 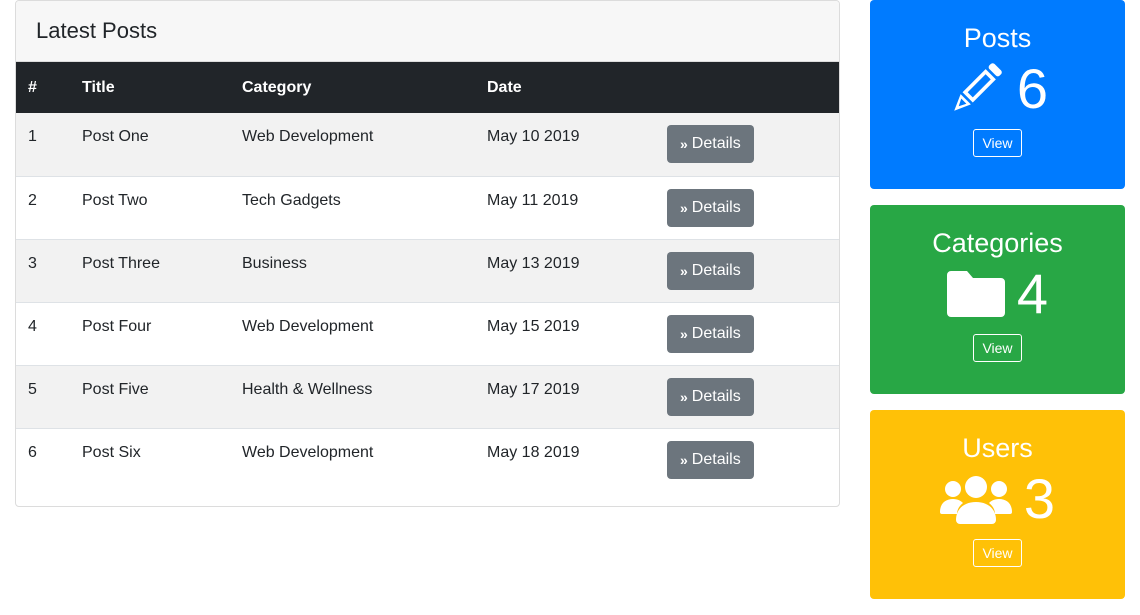 I want to click on row-title: Post Three, so click(x=121, y=263).